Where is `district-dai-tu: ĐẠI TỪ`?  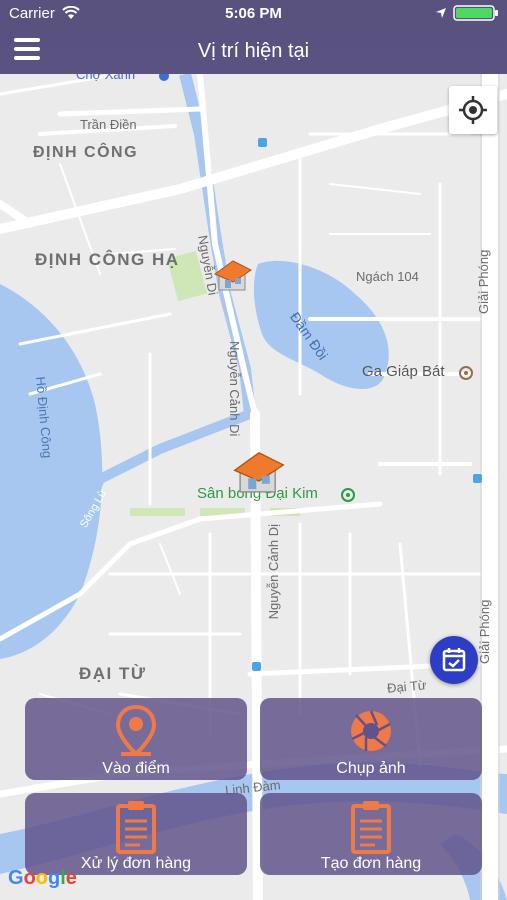
district-dai-tu: ĐẠI TỪ is located at coordinates (113, 673).